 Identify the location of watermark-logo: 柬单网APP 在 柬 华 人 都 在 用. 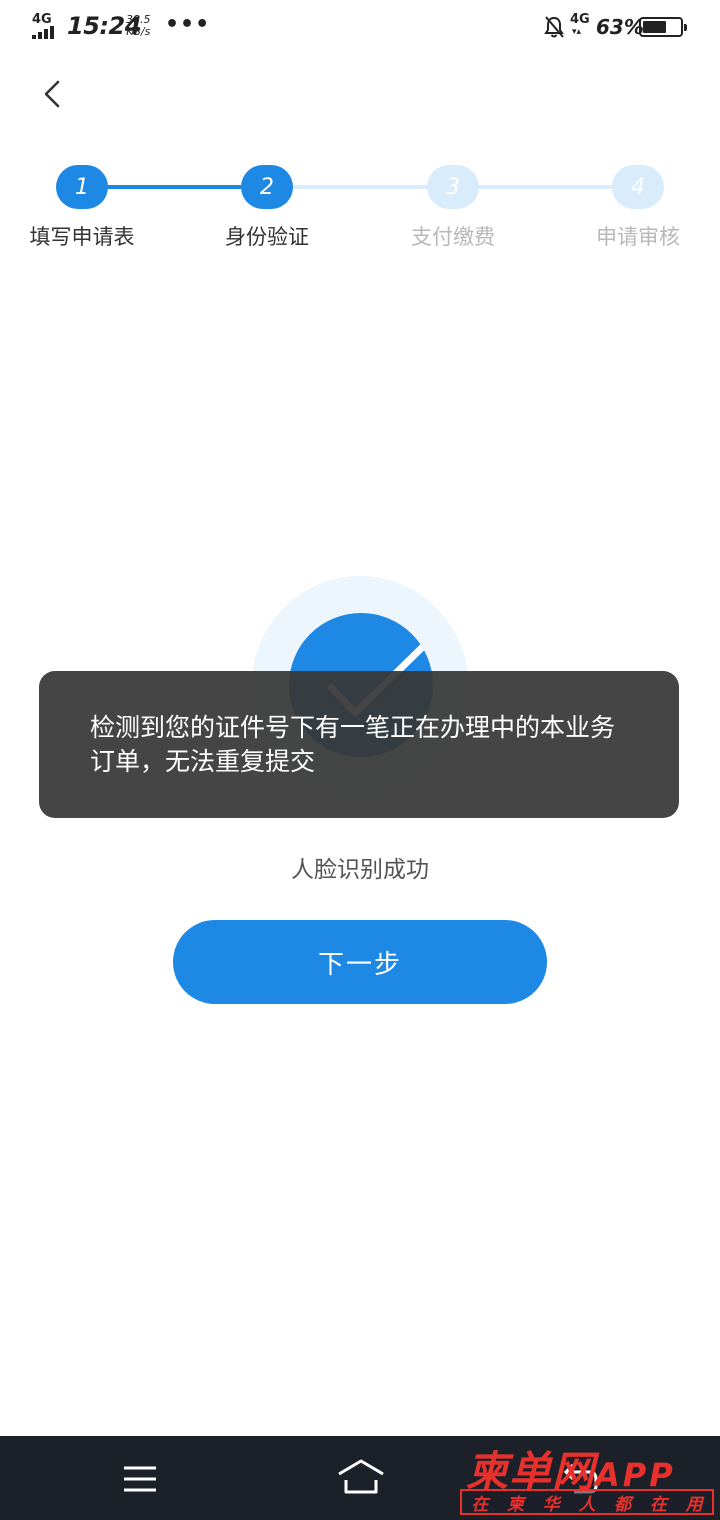
(590, 1478).